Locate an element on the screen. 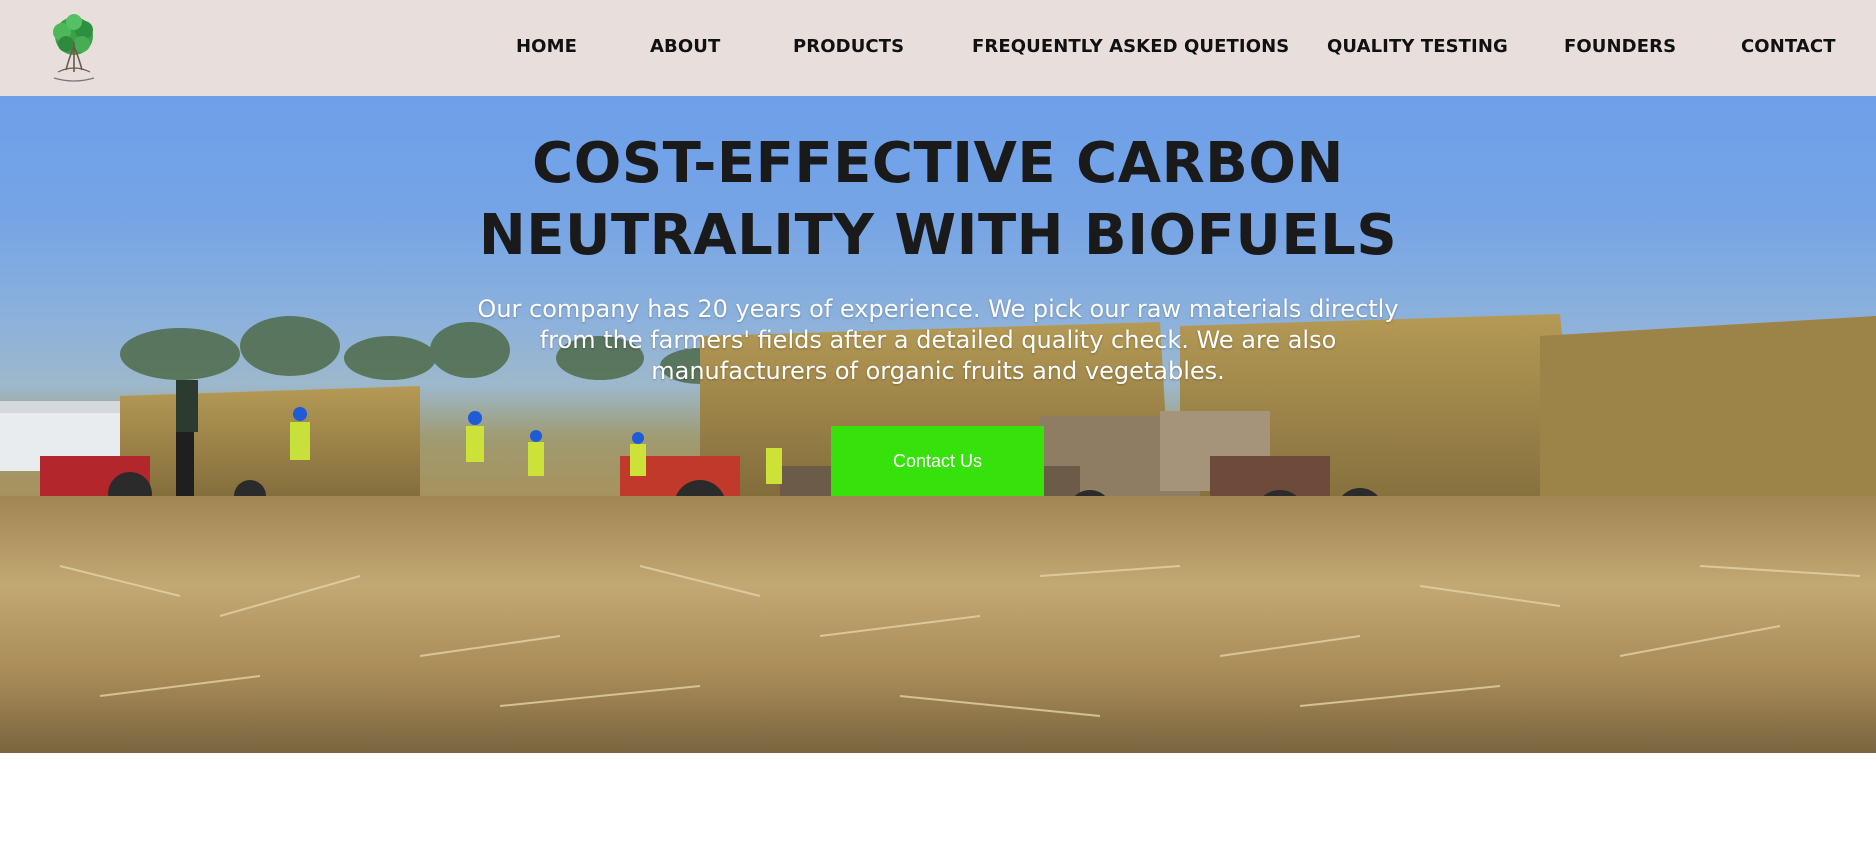 The image size is (1876, 851). hero-title-line2: NEUTRALITY WITH BIOFUELS is located at coordinates (938, 235).